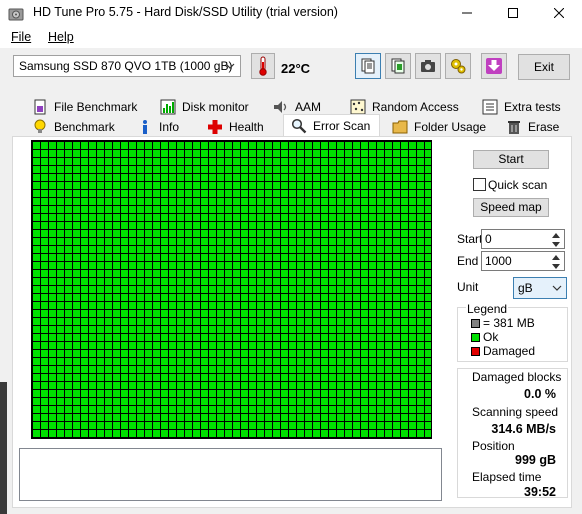 The height and width of the screenshot is (514, 582). I want to click on options-button, so click(458, 66).